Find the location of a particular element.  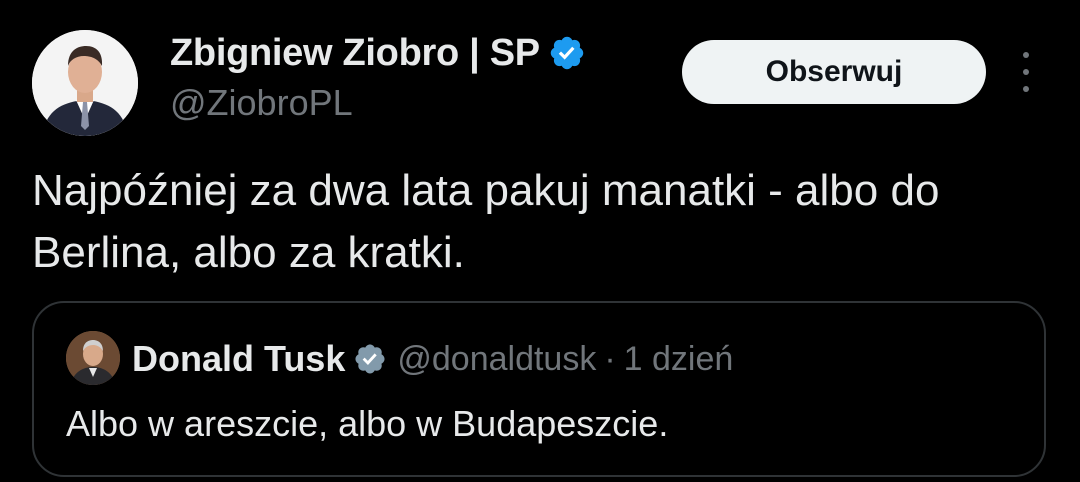

quote-timestamp: 1 dzień is located at coordinates (679, 359).